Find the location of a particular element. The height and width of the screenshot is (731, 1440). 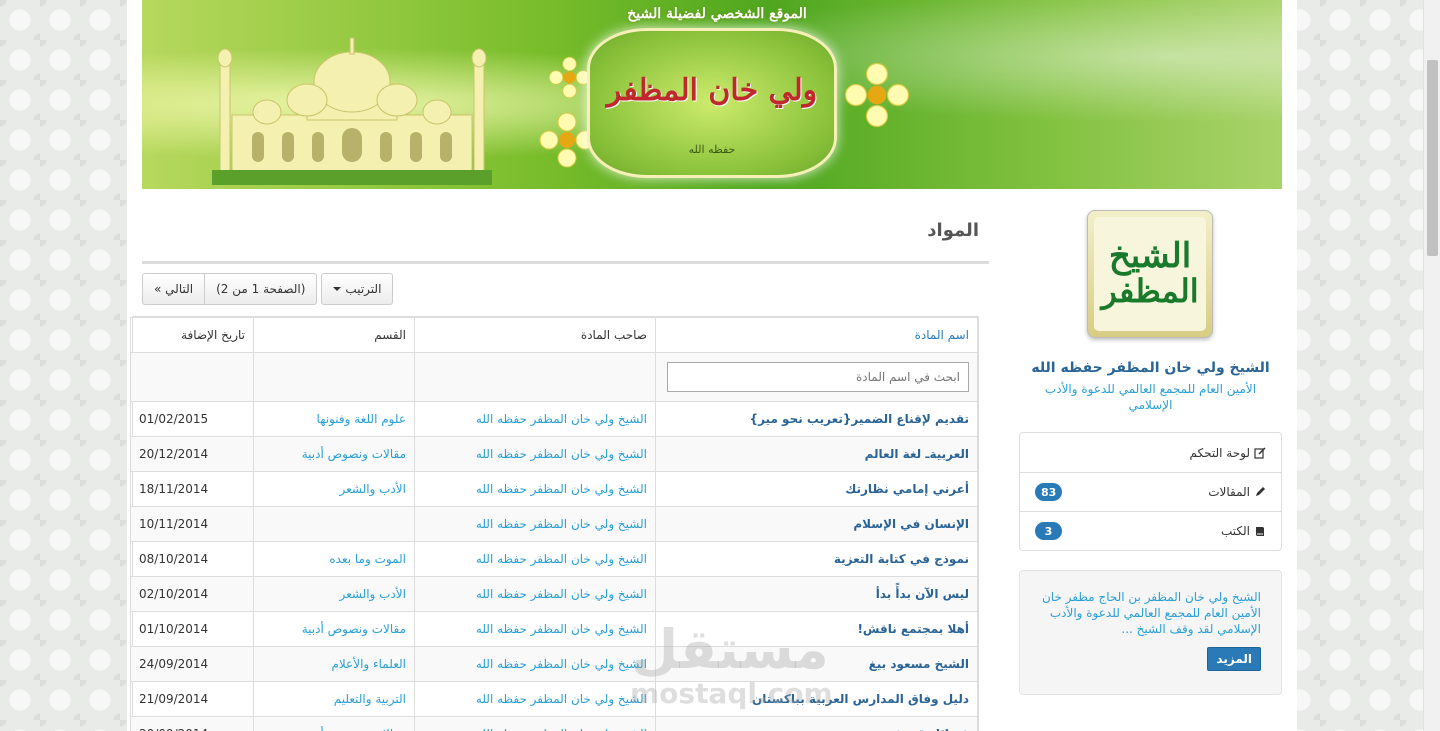

sidebar-item-label: المقالات is located at coordinates (1229, 492).